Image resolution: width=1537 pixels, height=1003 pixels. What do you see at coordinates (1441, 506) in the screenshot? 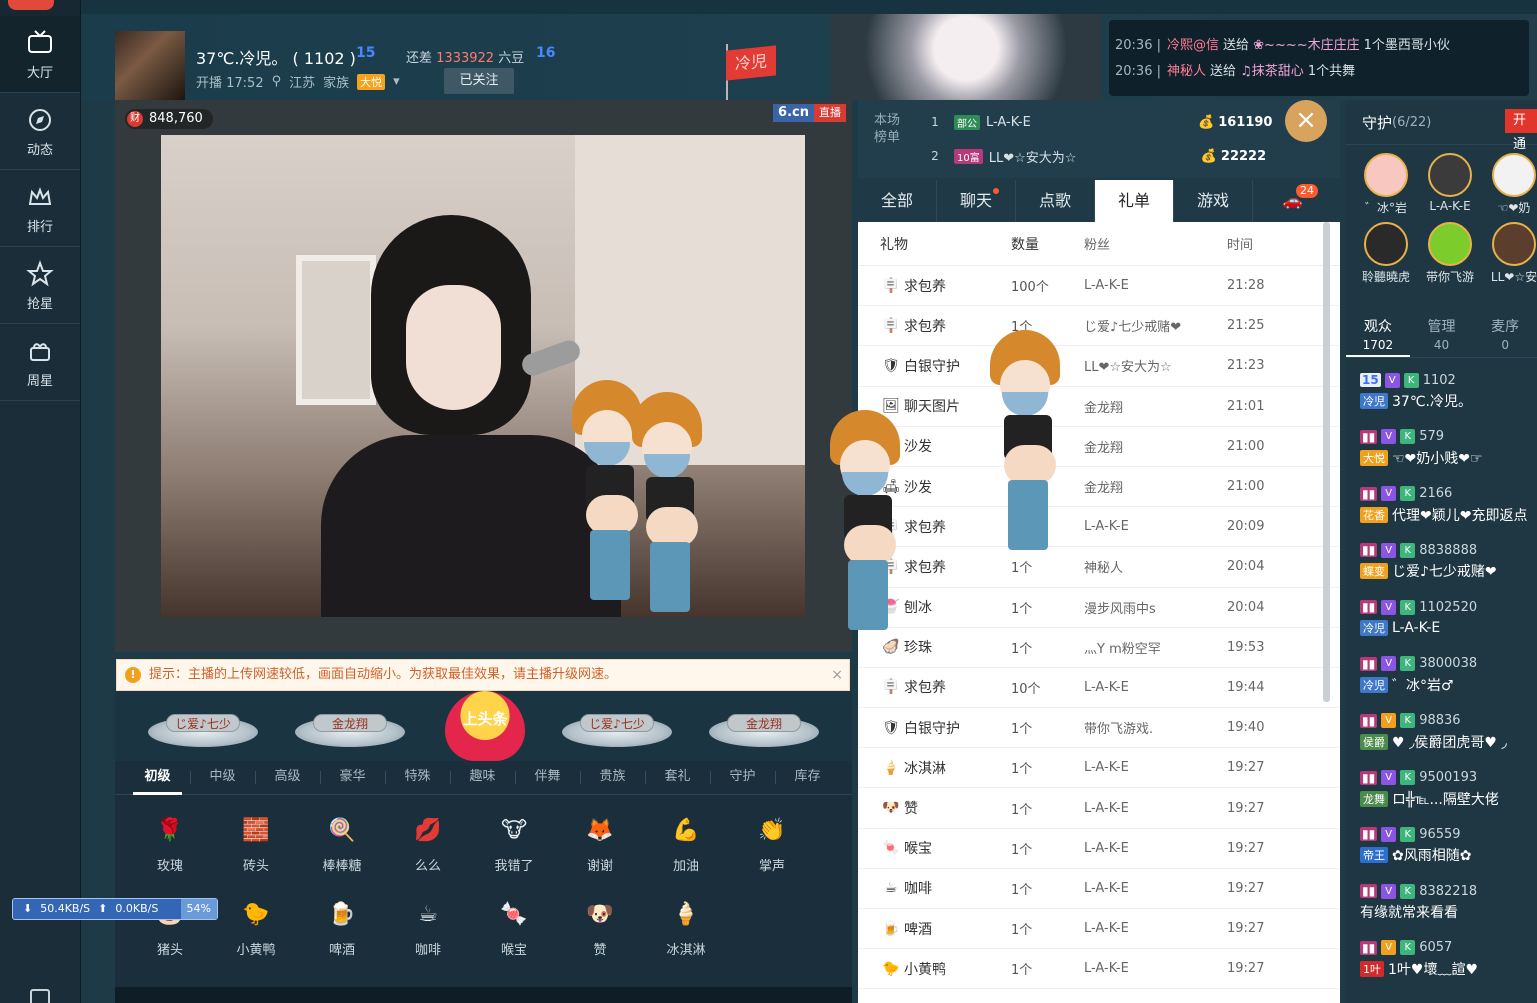
I see `audience-item: ▮▮ V K 2166 花香 代理❤颖儿❤充即返点` at bounding box center [1441, 506].